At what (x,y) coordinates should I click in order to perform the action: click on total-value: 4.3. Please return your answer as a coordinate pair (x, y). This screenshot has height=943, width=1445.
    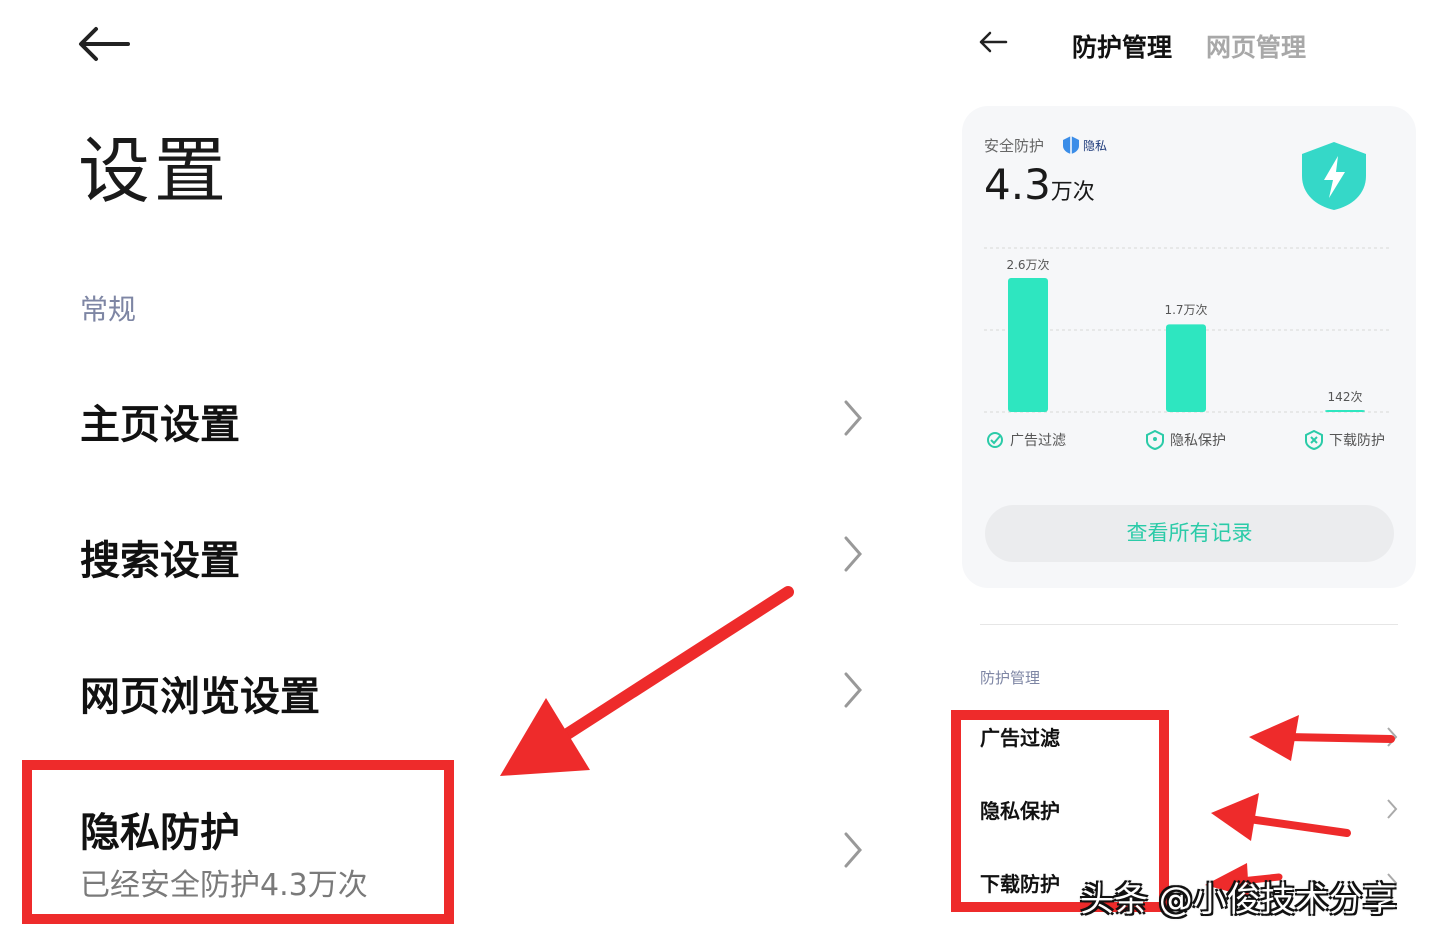
    Looking at the image, I should click on (1017, 184).